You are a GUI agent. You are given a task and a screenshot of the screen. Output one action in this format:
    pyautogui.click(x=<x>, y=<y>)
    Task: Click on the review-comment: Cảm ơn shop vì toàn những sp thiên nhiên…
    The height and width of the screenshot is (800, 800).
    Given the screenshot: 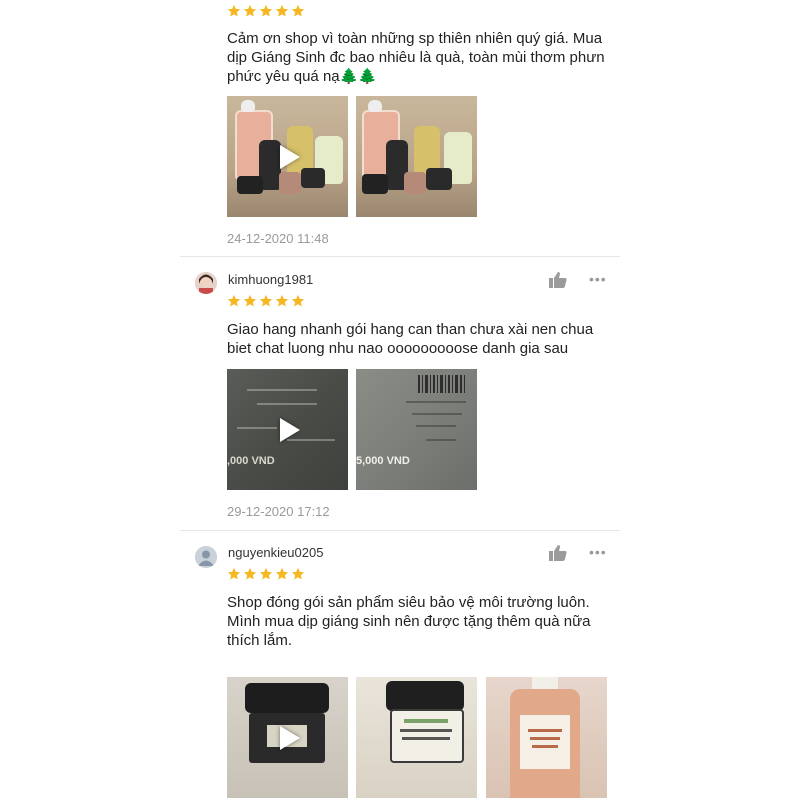 What is the action you would take?
    pyautogui.click(x=416, y=57)
    